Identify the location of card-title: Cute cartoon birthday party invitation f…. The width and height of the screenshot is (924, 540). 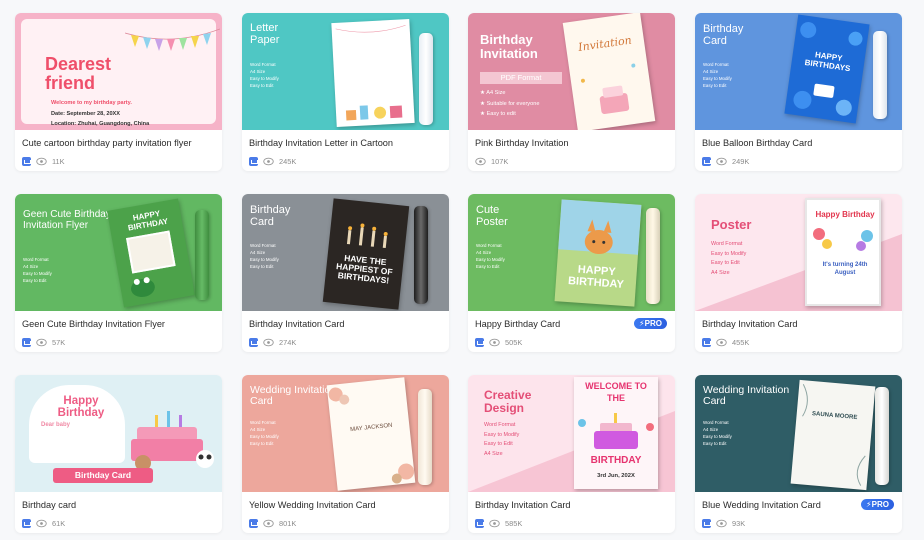
(107, 143).